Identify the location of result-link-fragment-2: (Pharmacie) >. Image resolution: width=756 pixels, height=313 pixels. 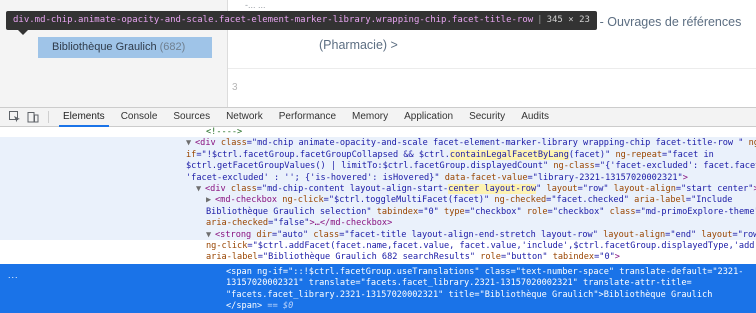
(358, 45).